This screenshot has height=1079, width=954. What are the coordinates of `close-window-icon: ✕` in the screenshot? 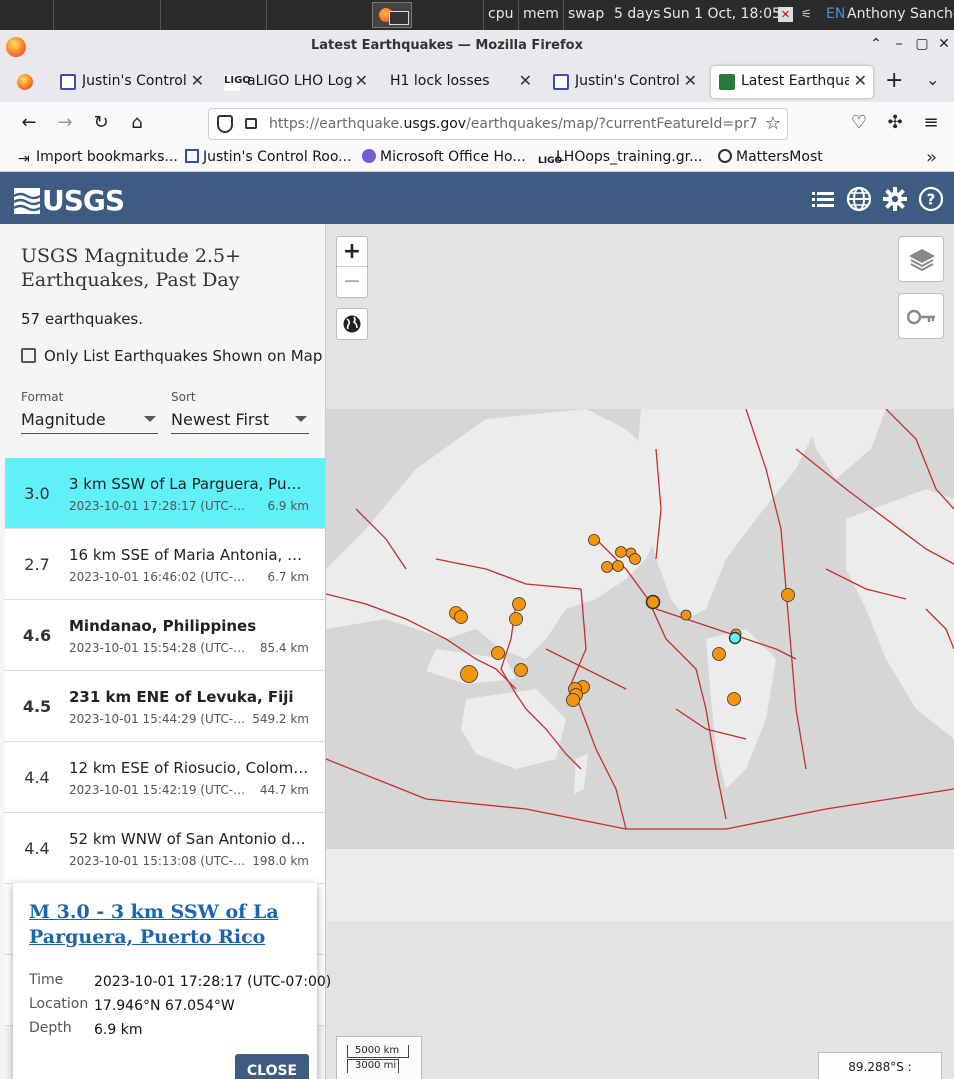 It's located at (944, 44).